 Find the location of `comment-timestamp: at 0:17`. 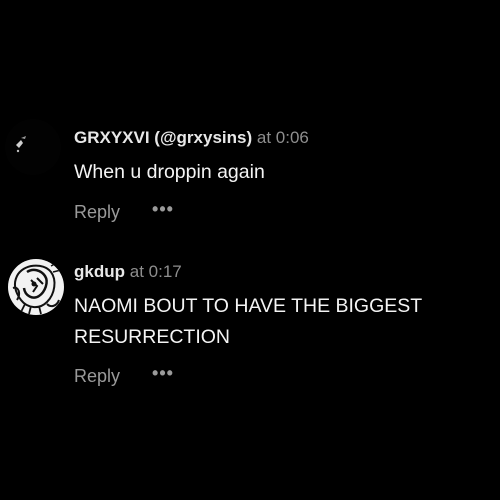

comment-timestamp: at 0:17 is located at coordinates (156, 271).